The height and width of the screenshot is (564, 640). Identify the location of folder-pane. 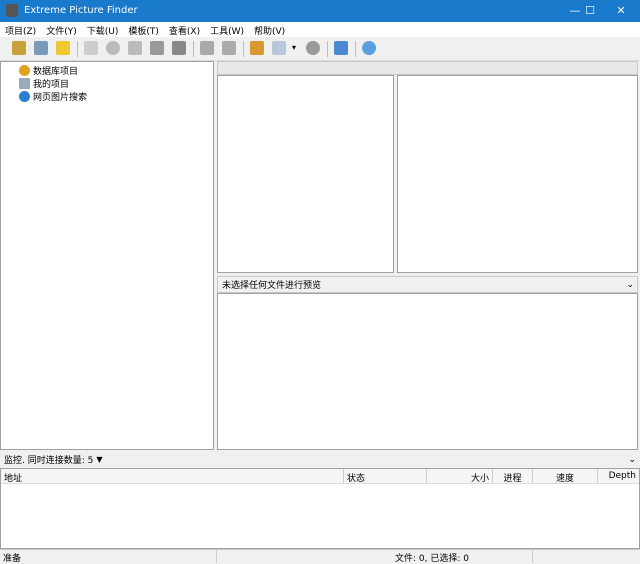
(305, 174).